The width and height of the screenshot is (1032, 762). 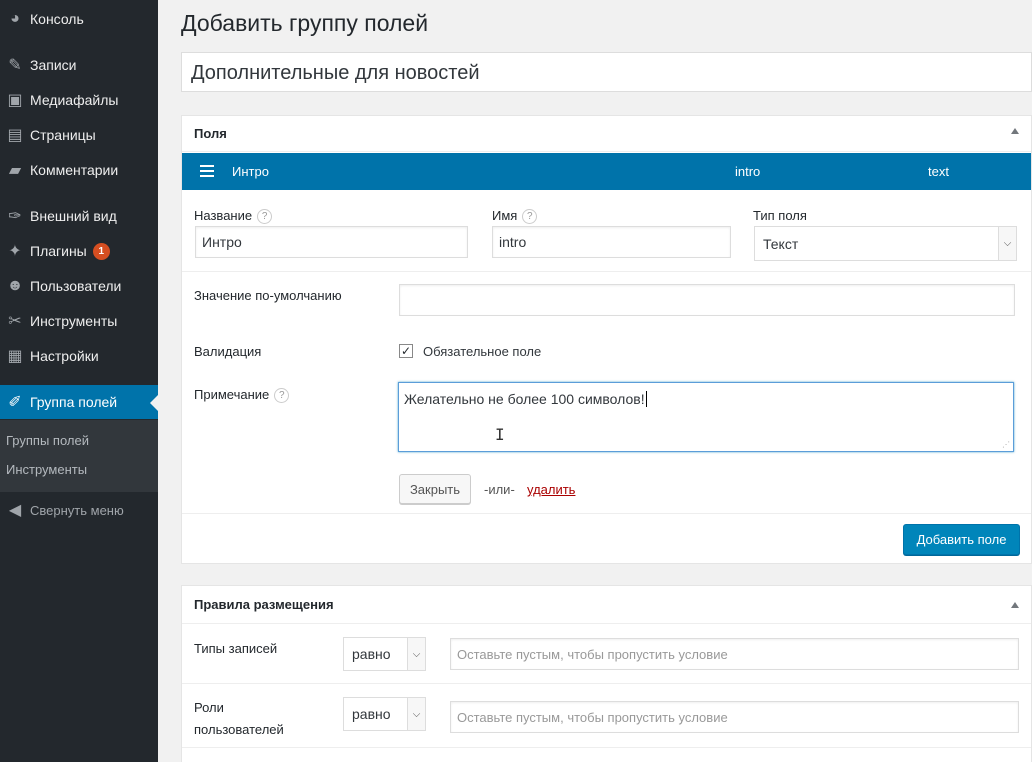 What do you see at coordinates (15, 251) in the screenshot?
I see `plugin-icon: ✦` at bounding box center [15, 251].